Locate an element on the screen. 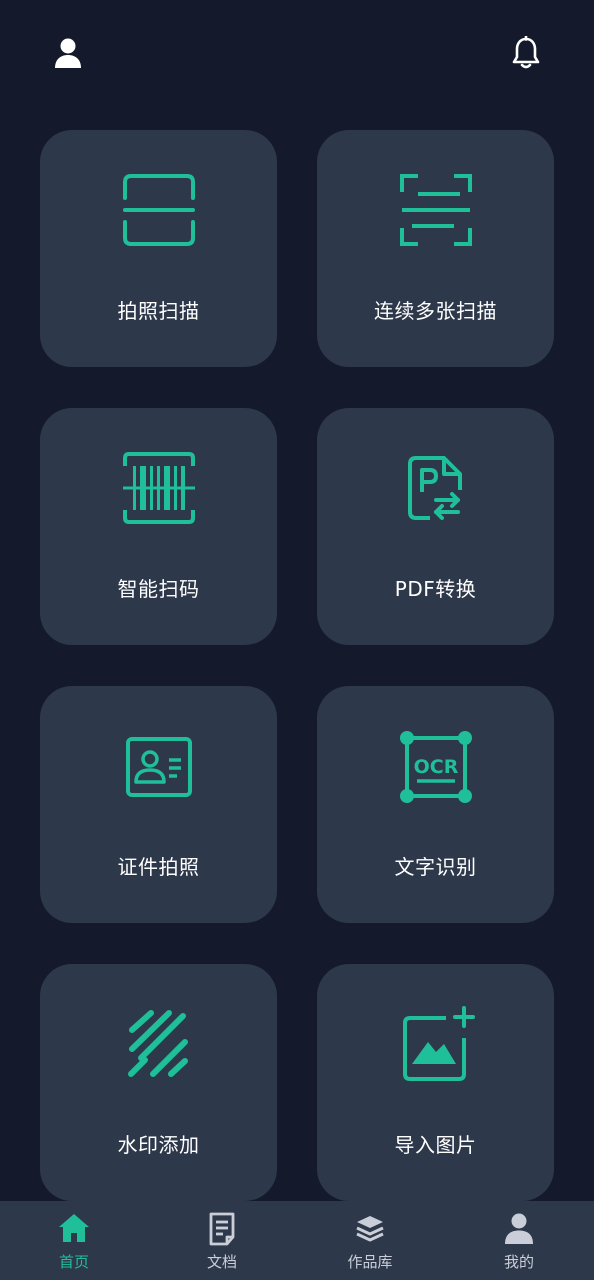  tab-label: 文档 is located at coordinates (221, 1262).